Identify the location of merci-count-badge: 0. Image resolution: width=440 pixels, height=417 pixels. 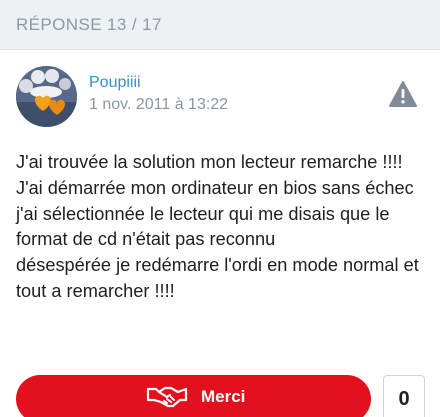
(404, 396).